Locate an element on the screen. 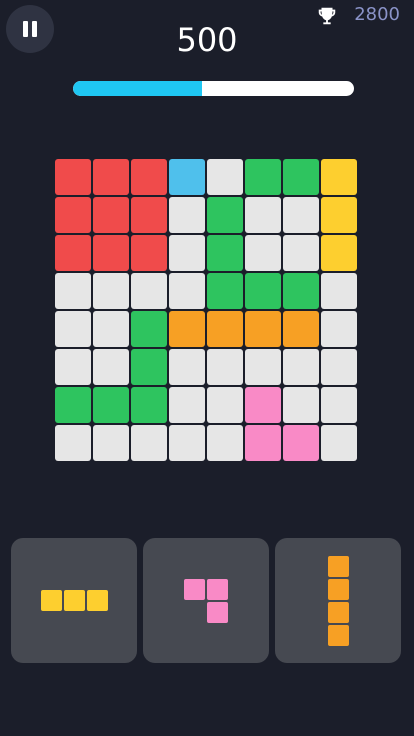  progress-fill is located at coordinates (138, 88).